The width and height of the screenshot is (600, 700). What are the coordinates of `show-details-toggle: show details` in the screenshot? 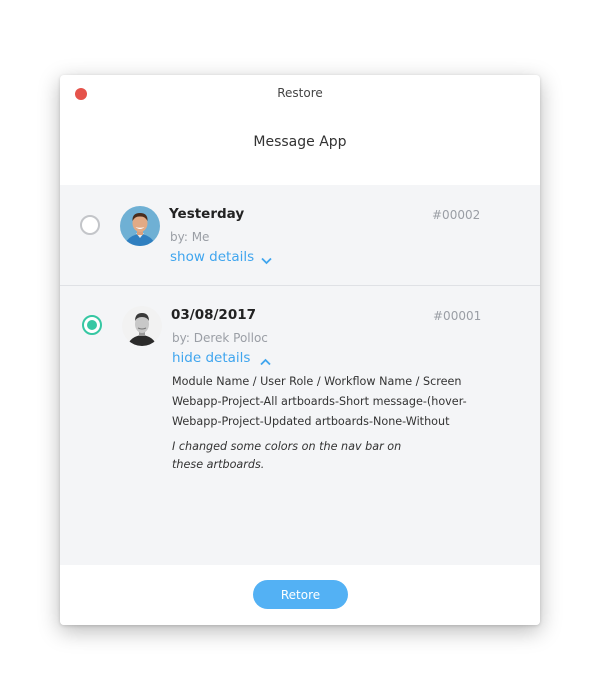 It's located at (221, 257).